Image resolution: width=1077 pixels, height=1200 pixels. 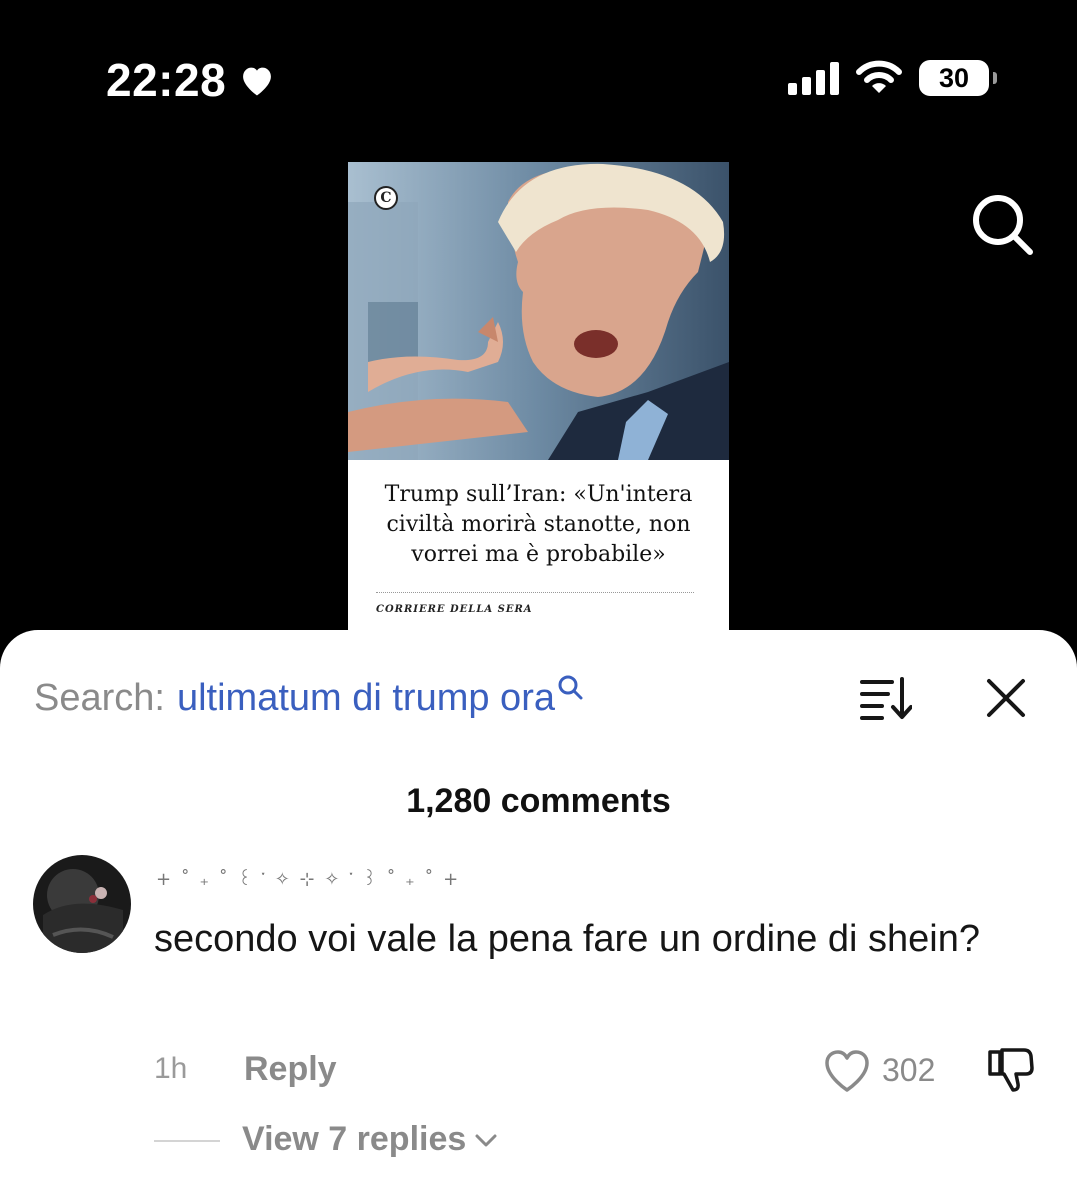 I want to click on comment-username: + ˚ ₊ ˚ ꒰ ་ ✧ ⊹ ✧ ་ ꒱ ˚ ₊ ˚ +, so click(x=308, y=885).